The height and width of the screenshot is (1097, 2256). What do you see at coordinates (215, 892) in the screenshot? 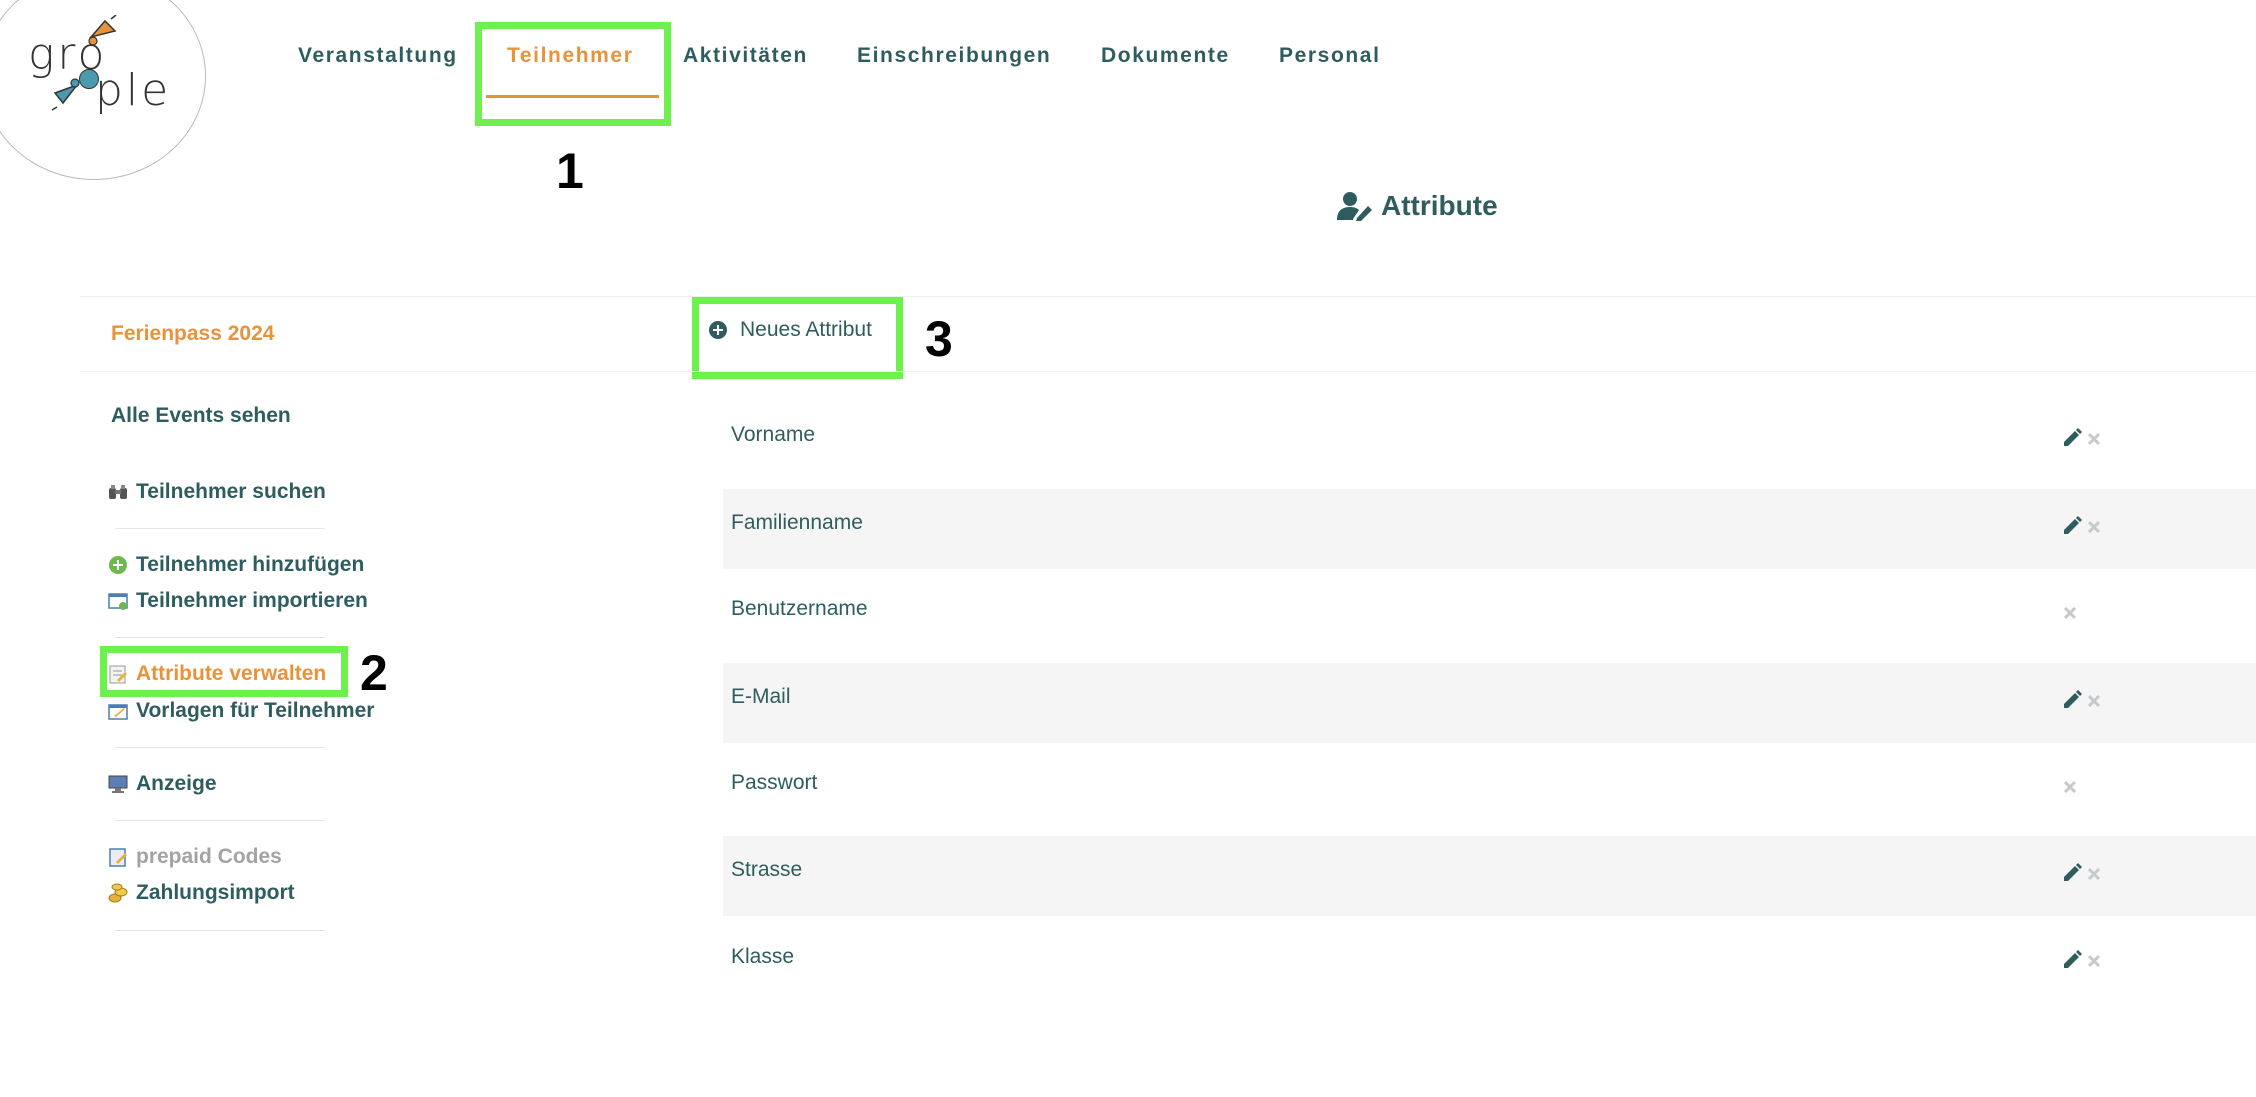
I see `sidebar-item-label: Zahlungsimport` at bounding box center [215, 892].